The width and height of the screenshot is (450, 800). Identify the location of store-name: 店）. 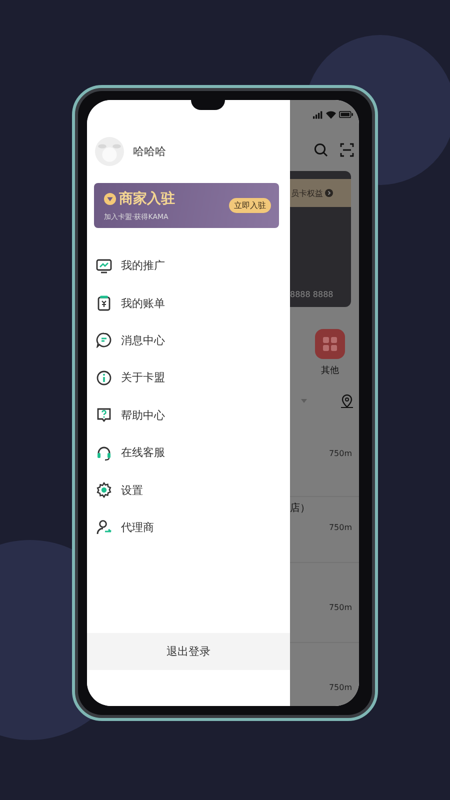
(300, 508).